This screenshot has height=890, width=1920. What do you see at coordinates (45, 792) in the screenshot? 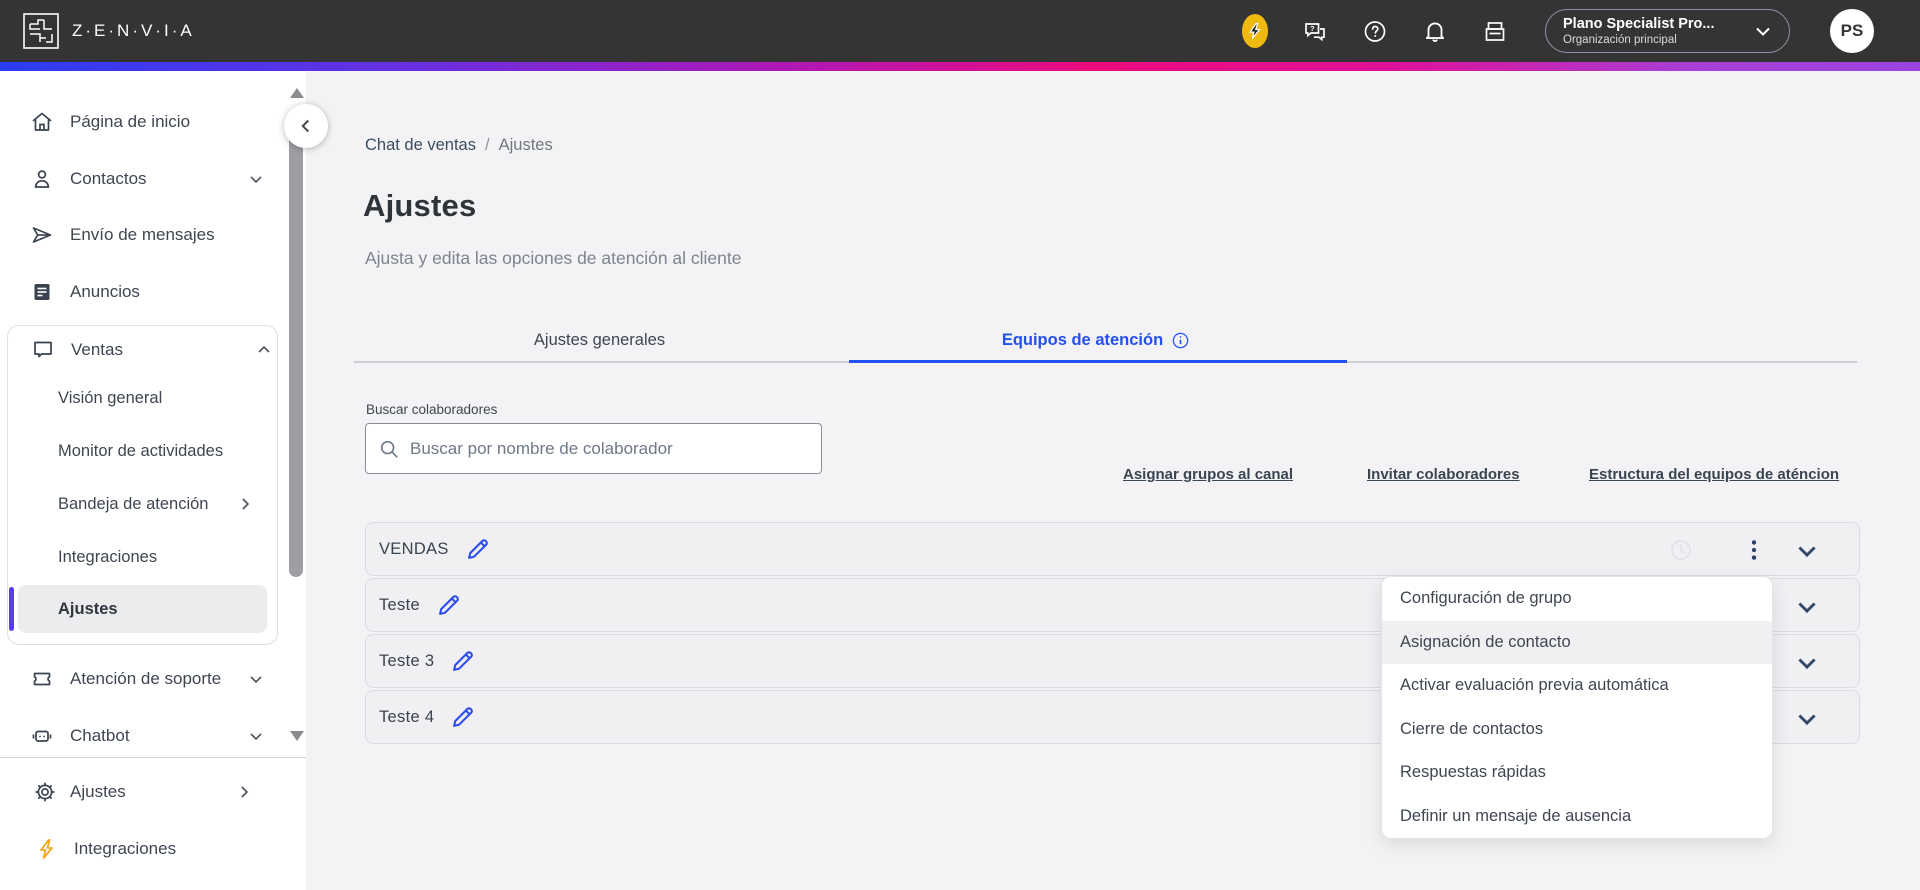
I see `gear-icon` at bounding box center [45, 792].